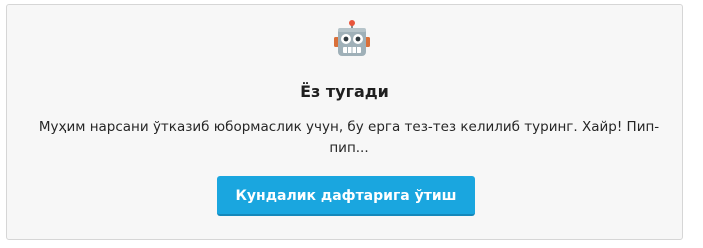  What do you see at coordinates (346, 196) in the screenshot?
I see `go-to-diary-button: Кундалик дафтарига ўтиш` at bounding box center [346, 196].